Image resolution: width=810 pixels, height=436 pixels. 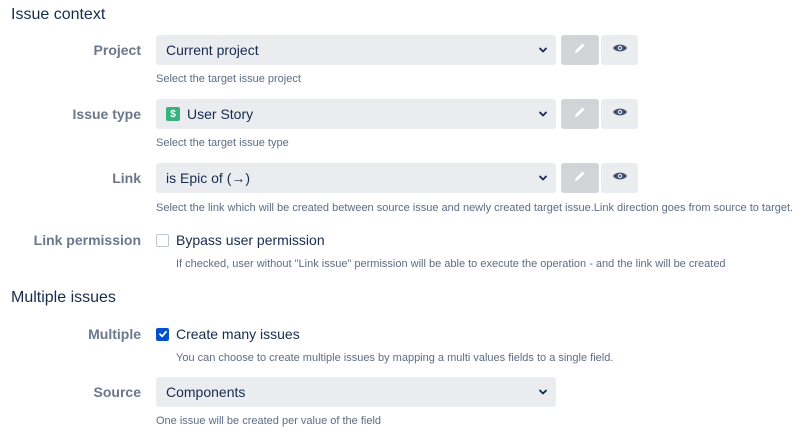 I want to click on create-many-checkbox, so click(x=162, y=334).